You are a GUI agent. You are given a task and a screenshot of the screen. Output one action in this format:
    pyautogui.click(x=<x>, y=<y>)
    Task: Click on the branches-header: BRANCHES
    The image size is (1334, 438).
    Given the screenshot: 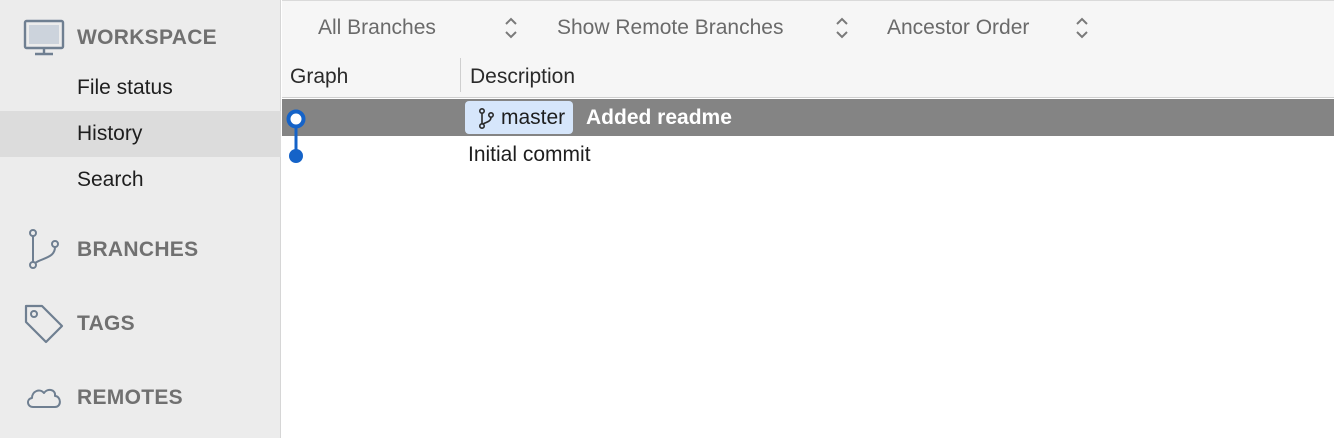 What is the action you would take?
    pyautogui.click(x=140, y=250)
    